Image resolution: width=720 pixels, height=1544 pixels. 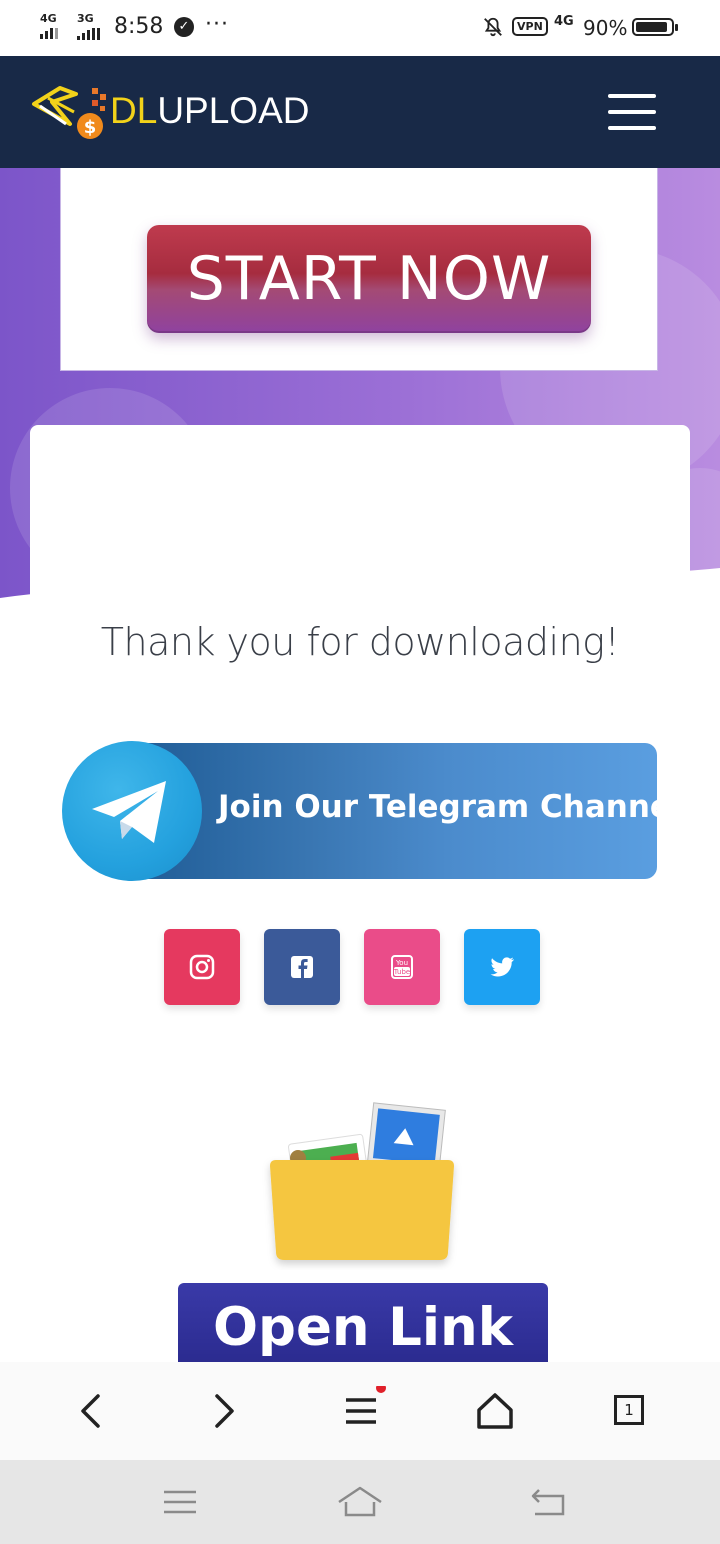 I want to click on browser-menu-icon, so click(x=361, y=1411).